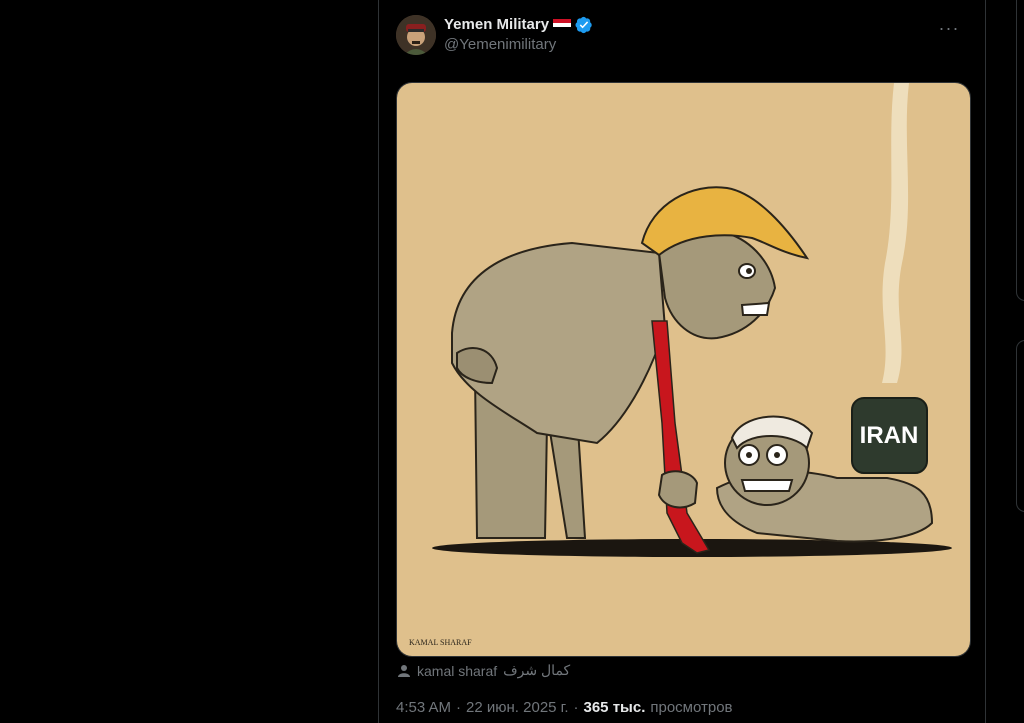  I want to click on column-divider-right, so click(985, 361).